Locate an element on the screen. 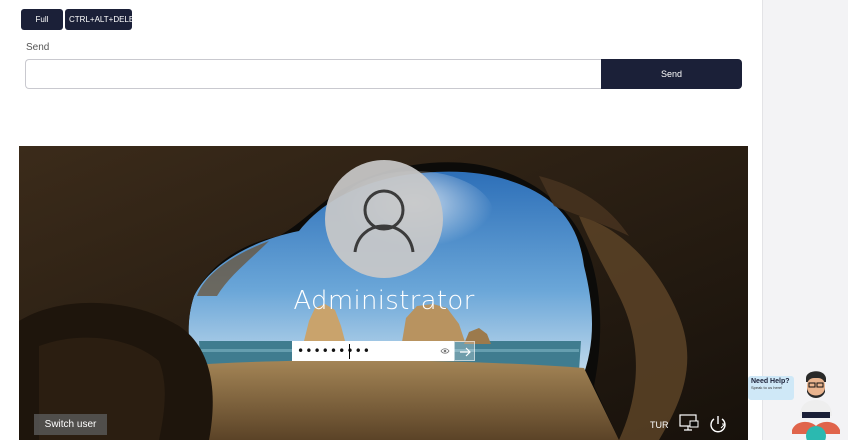 This screenshot has height=440, width=848. language-indicator: TUR is located at coordinates (659, 425).